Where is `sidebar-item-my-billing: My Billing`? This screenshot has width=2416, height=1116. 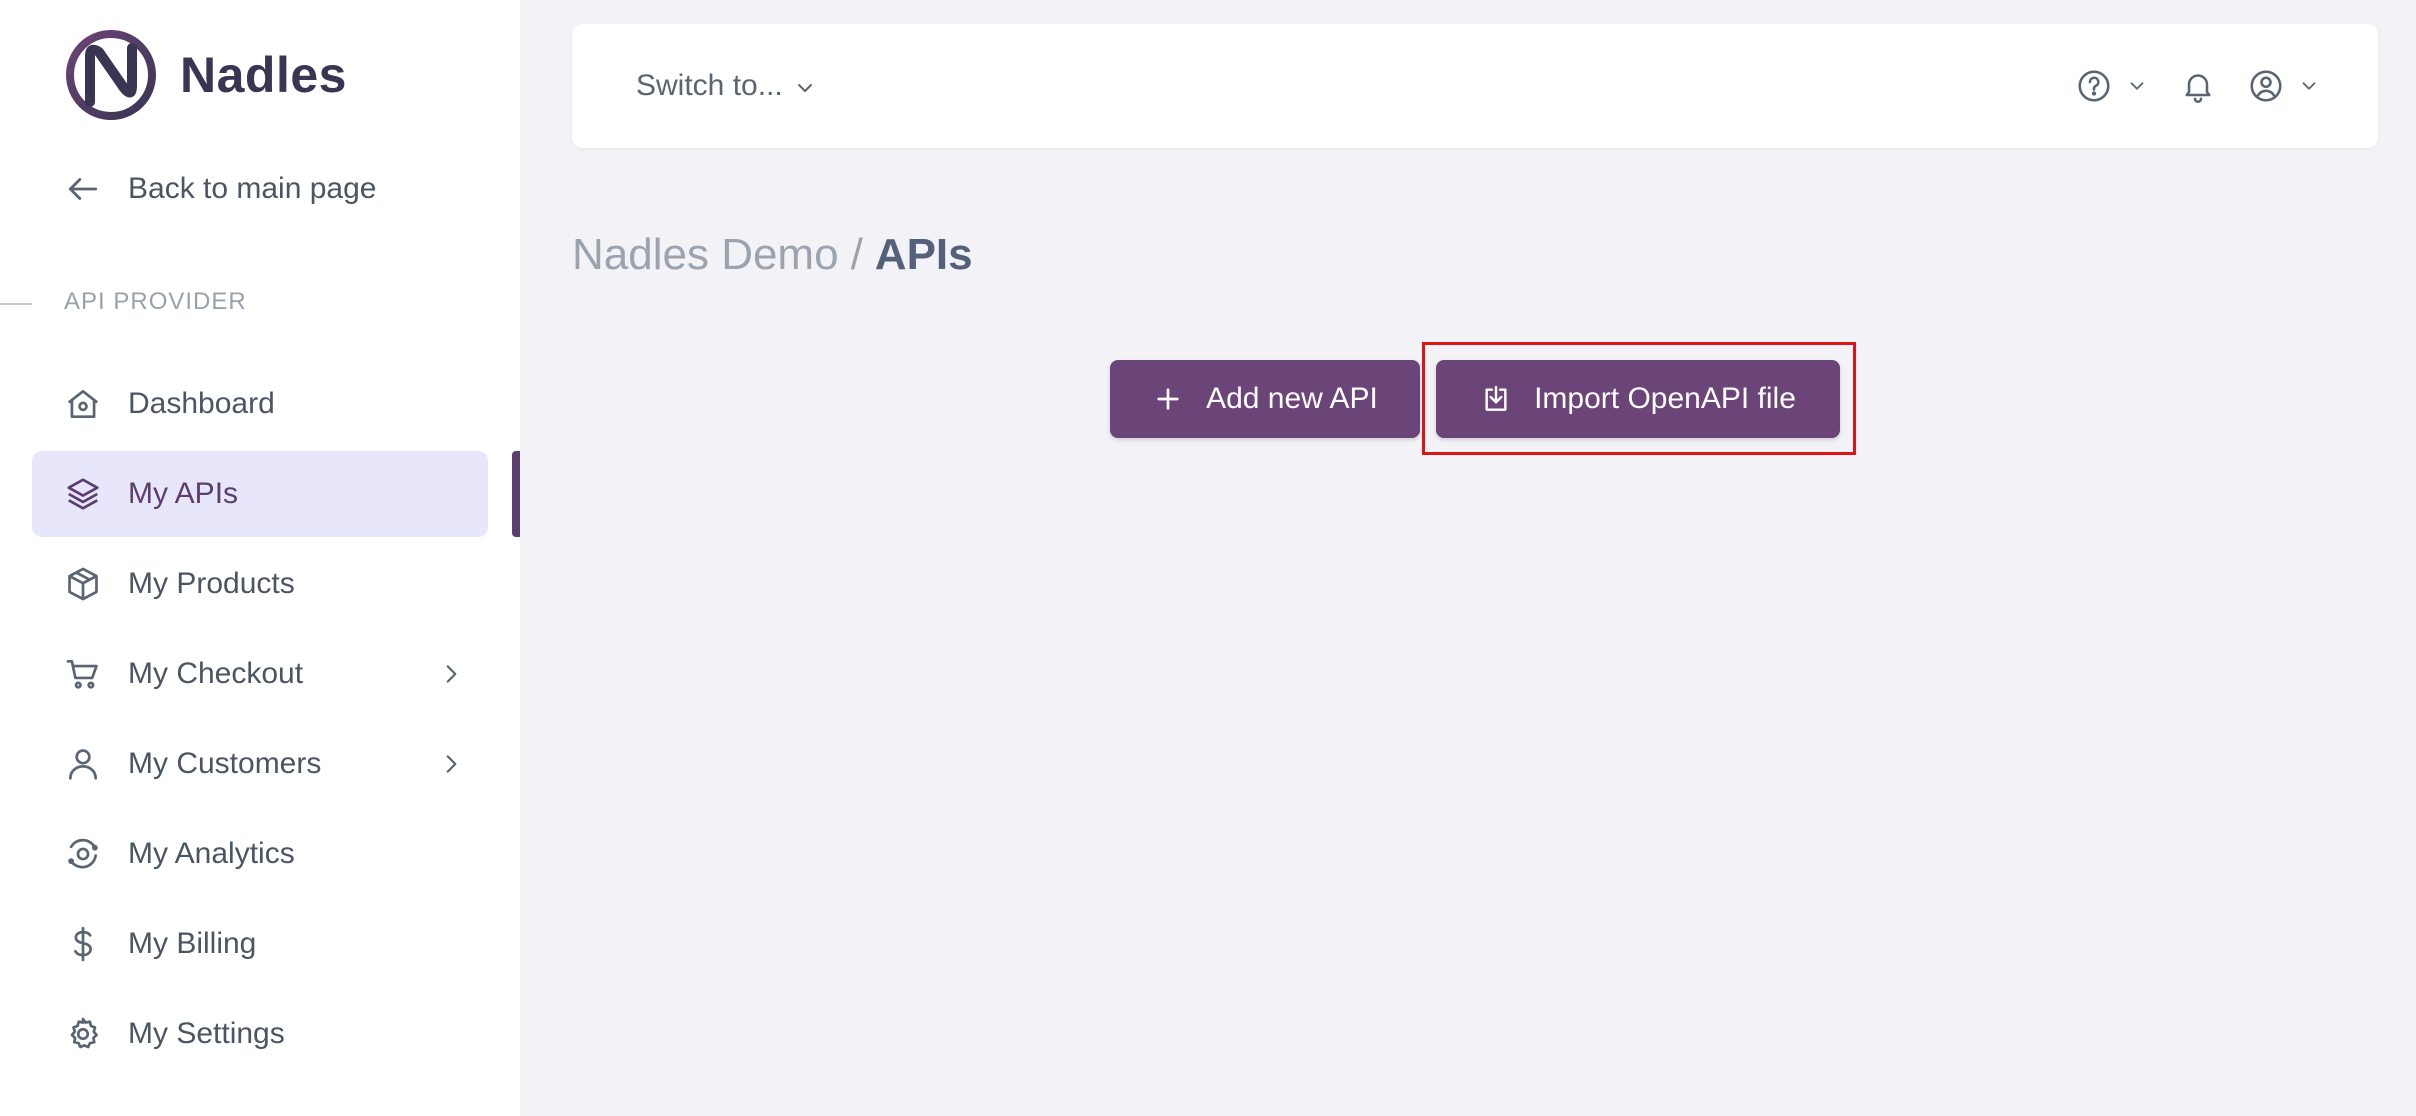 sidebar-item-my-billing: My Billing is located at coordinates (260, 944).